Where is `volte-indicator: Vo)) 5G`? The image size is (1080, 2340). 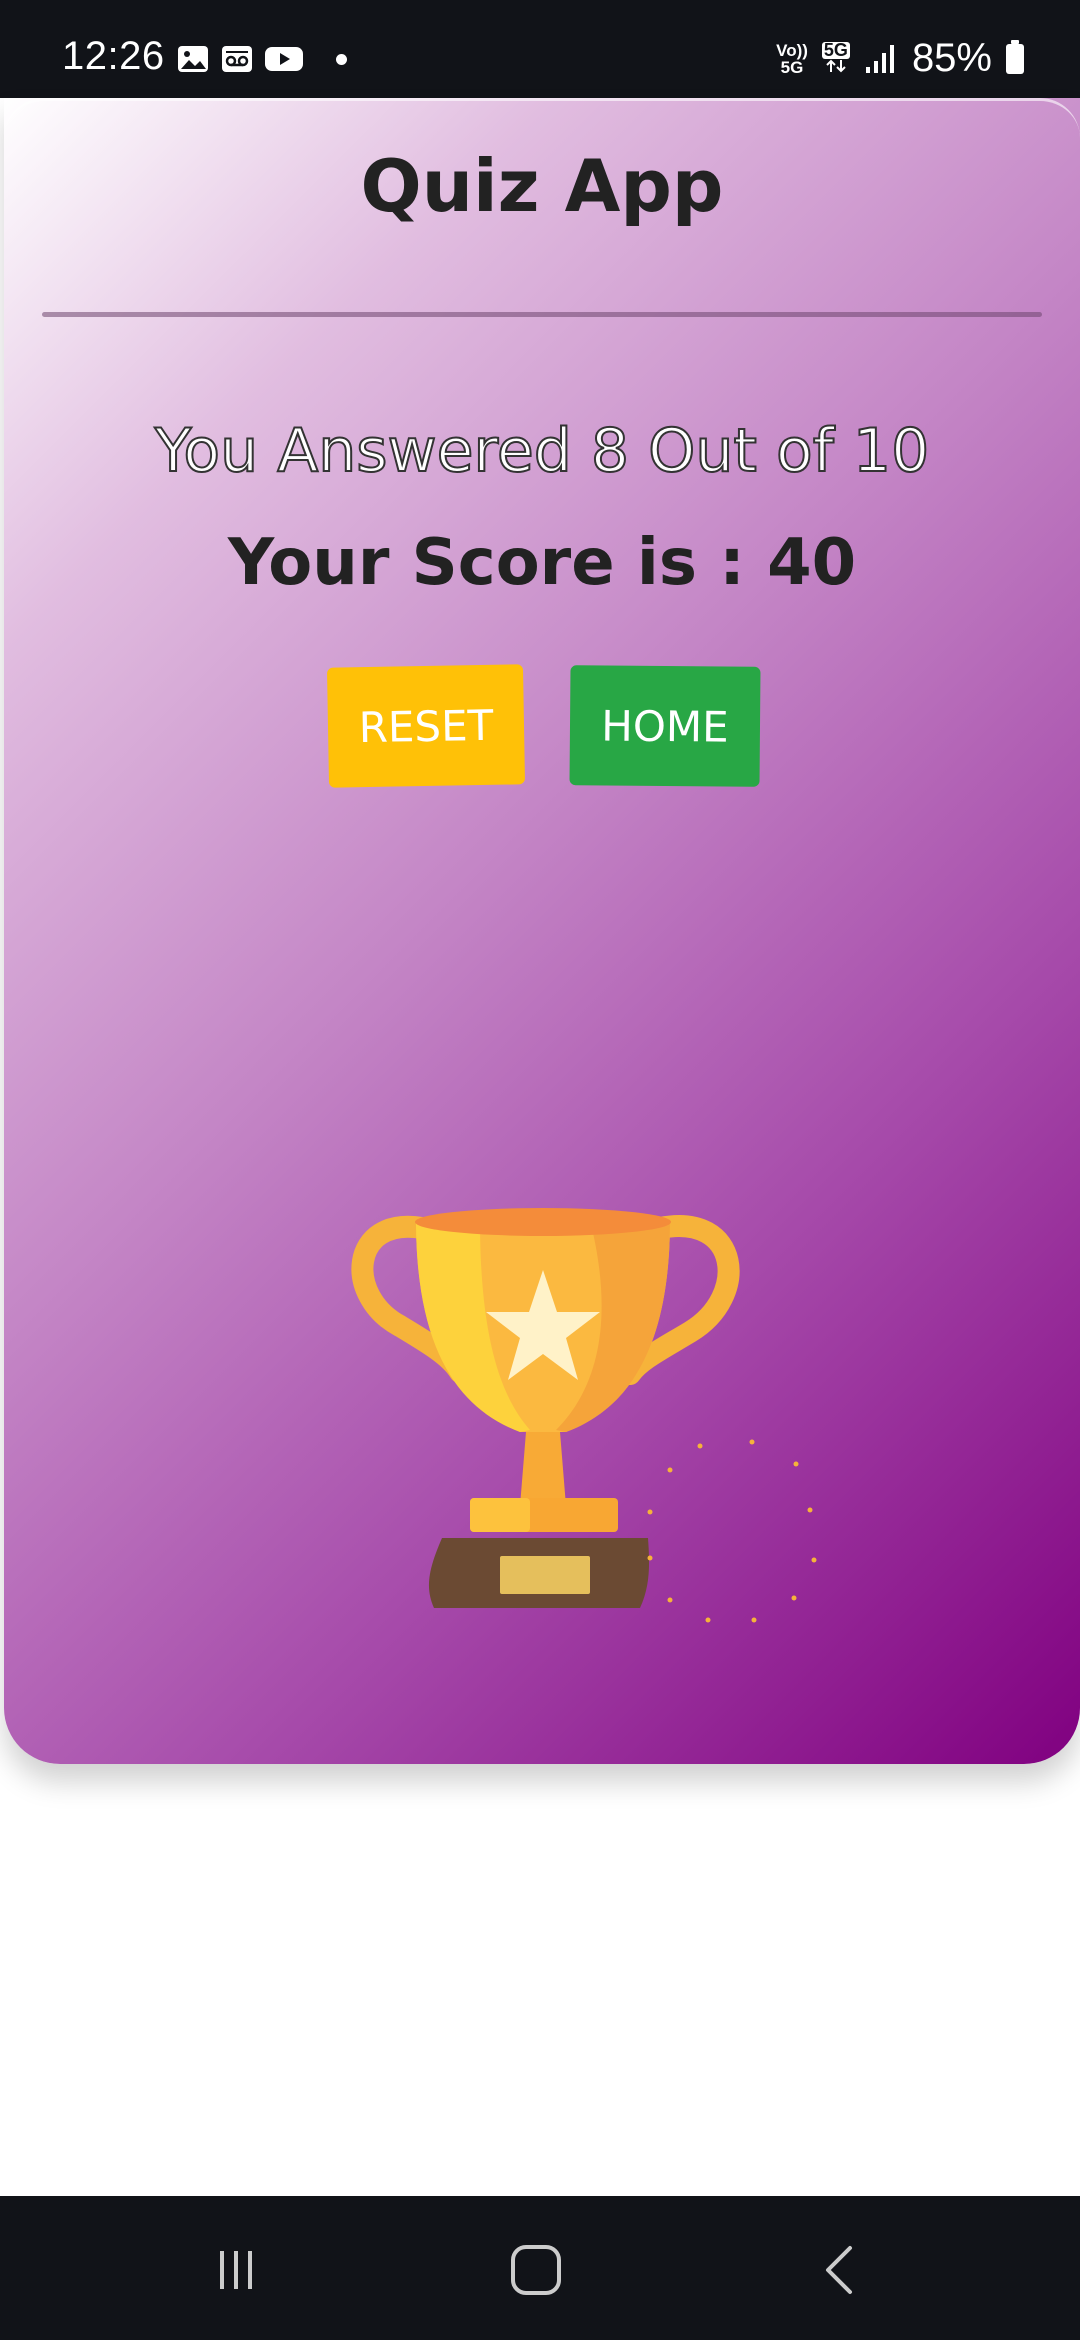
volte-indicator: Vo)) 5G is located at coordinates (792, 59).